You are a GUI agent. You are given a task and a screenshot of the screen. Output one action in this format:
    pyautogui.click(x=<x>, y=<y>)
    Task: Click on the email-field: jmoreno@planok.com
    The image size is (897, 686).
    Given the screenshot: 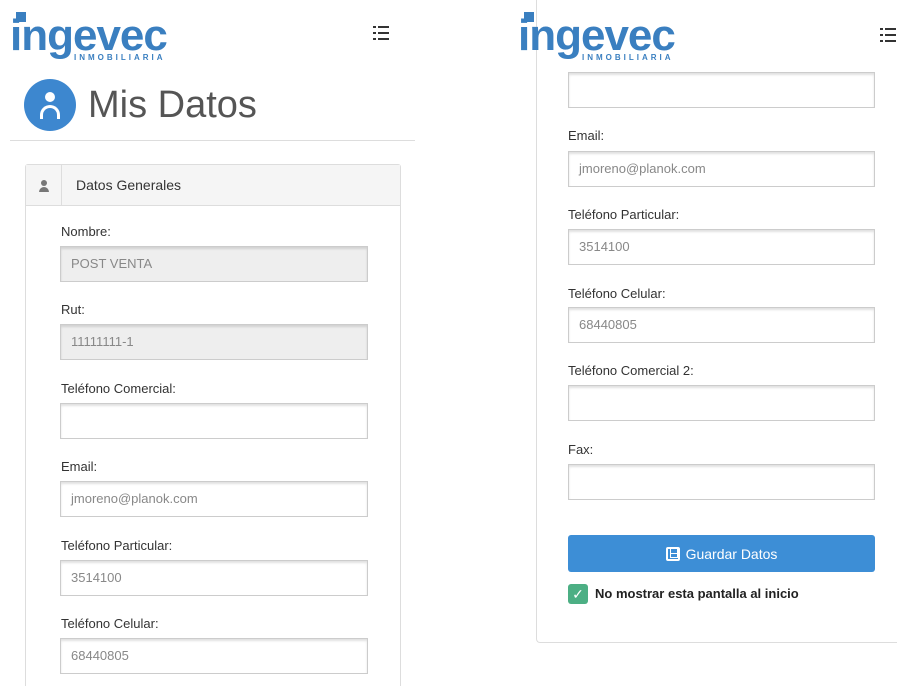 What is the action you would take?
    pyautogui.click(x=214, y=499)
    